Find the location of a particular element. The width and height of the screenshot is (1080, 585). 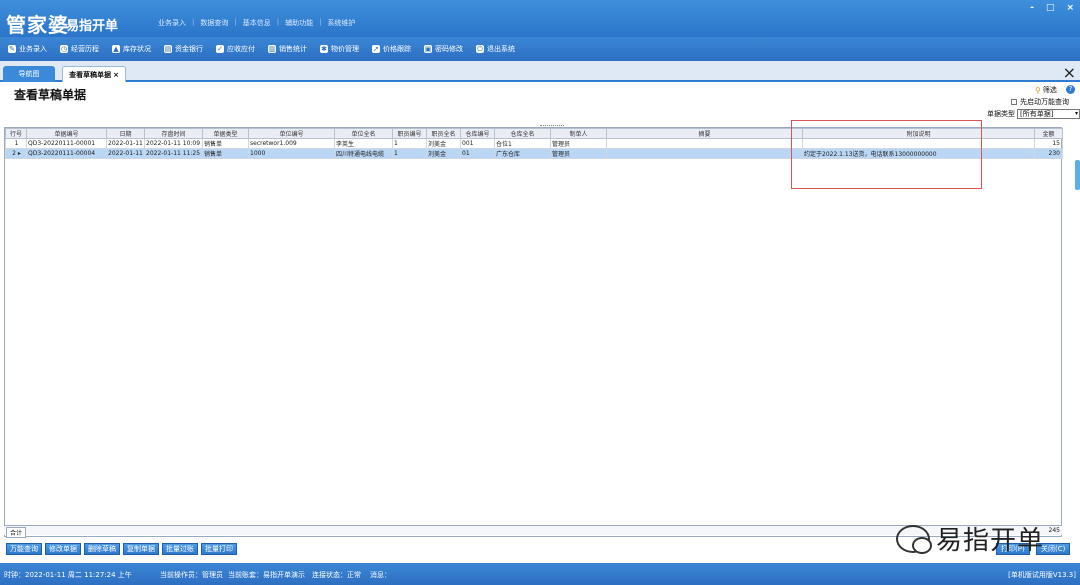

column-header: 摘要 is located at coordinates (704, 133).